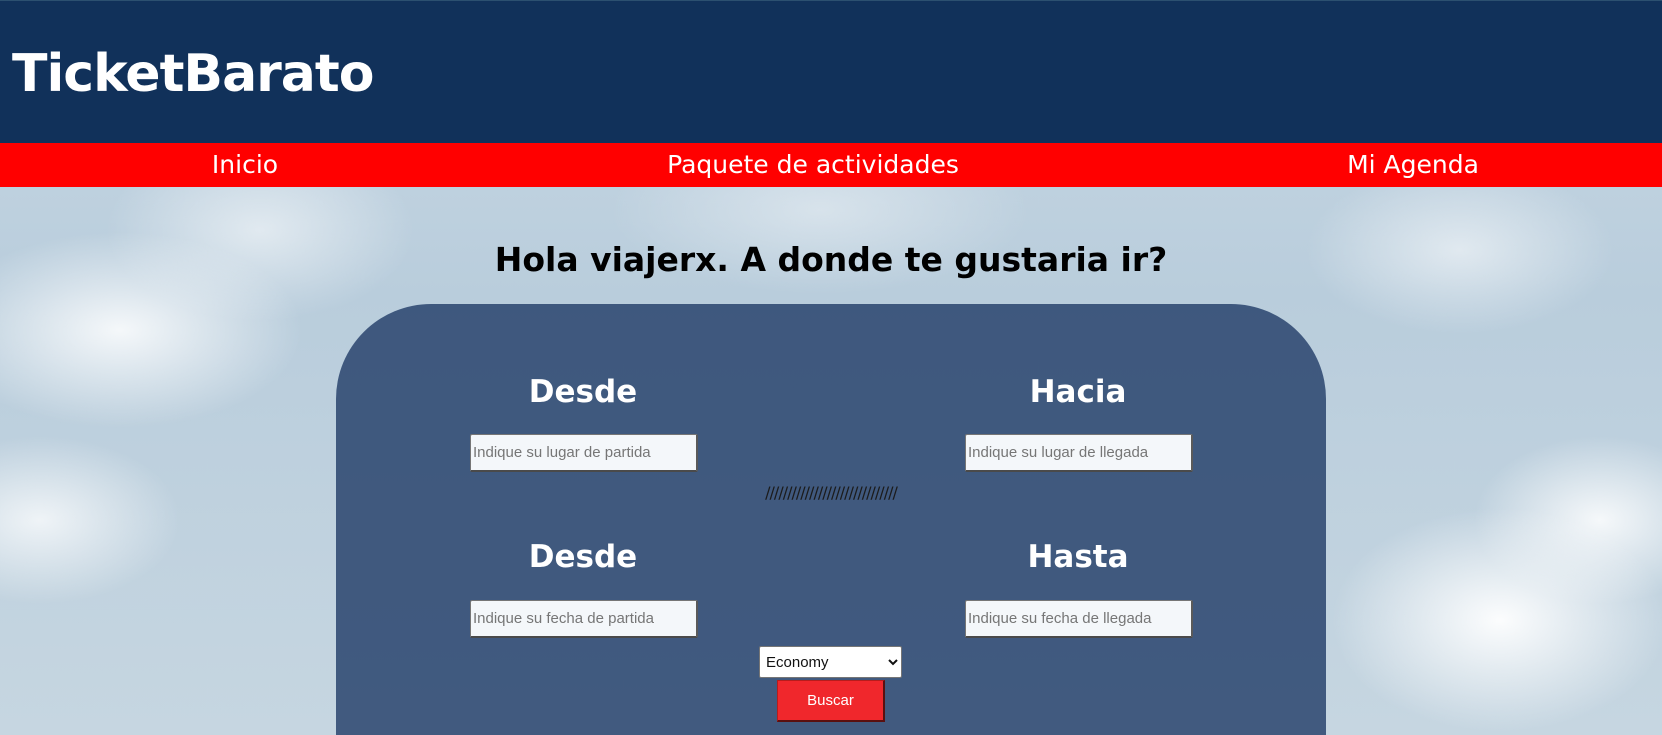 This screenshot has height=735, width=1662. I want to click on page-greeting: Hola viajerx. A donde te gustaria ir?, so click(831, 259).